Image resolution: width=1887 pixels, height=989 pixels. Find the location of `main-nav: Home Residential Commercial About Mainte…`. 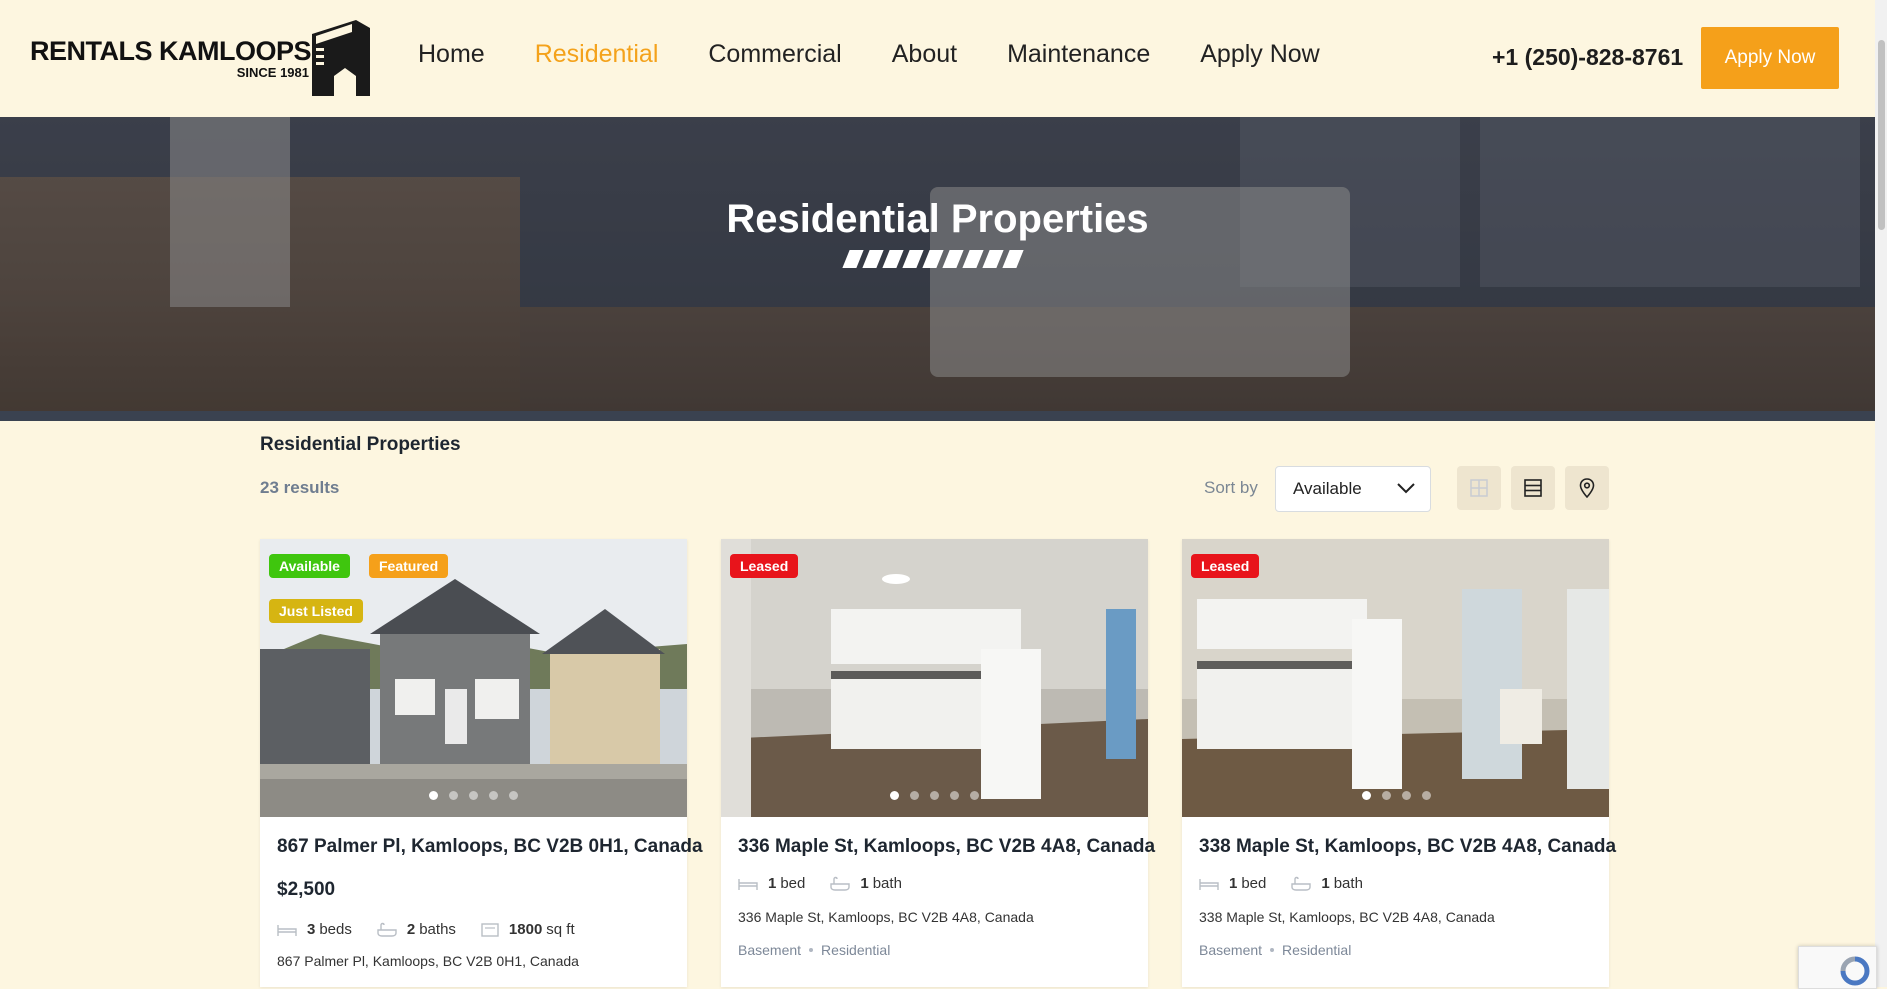

main-nav: Home Residential Commercial About Mainte… is located at coordinates (869, 54).